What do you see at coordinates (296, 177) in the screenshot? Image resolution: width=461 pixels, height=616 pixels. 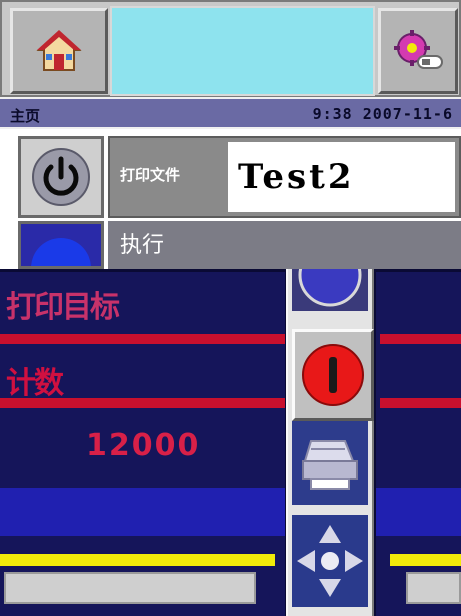 I see `print-file-name: Test2` at bounding box center [296, 177].